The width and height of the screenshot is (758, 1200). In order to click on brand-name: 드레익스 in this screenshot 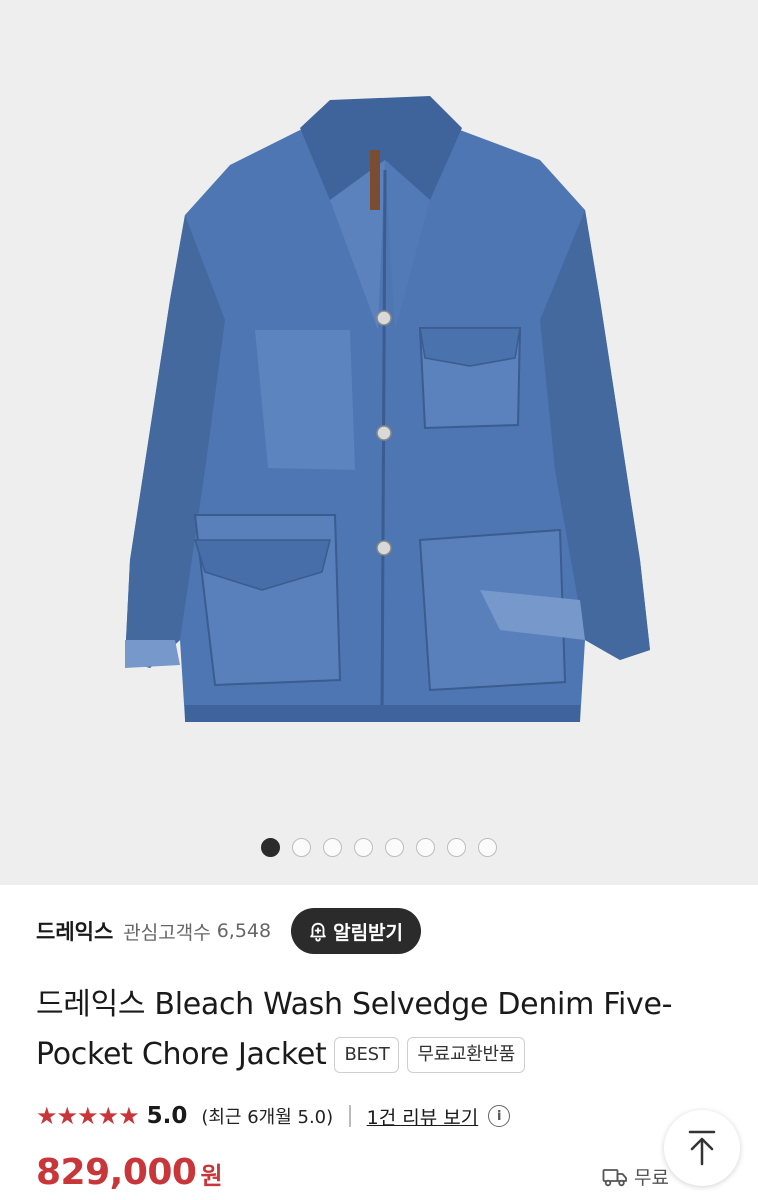, I will do `click(74, 931)`.